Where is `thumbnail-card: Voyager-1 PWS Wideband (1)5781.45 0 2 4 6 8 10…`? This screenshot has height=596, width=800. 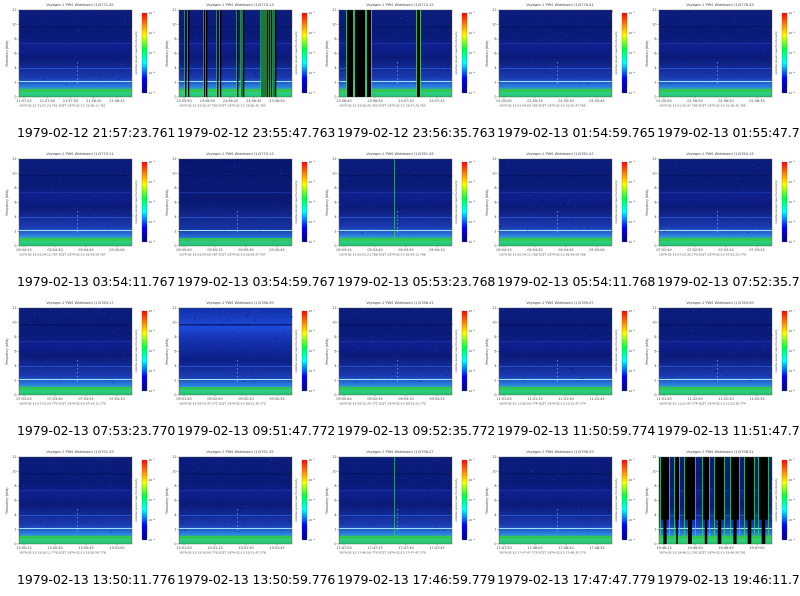 thumbnail-card: Voyager-1 PWS Wideband (1)5781.45 0 2 4 6 8 10… is located at coordinates (407, 223).